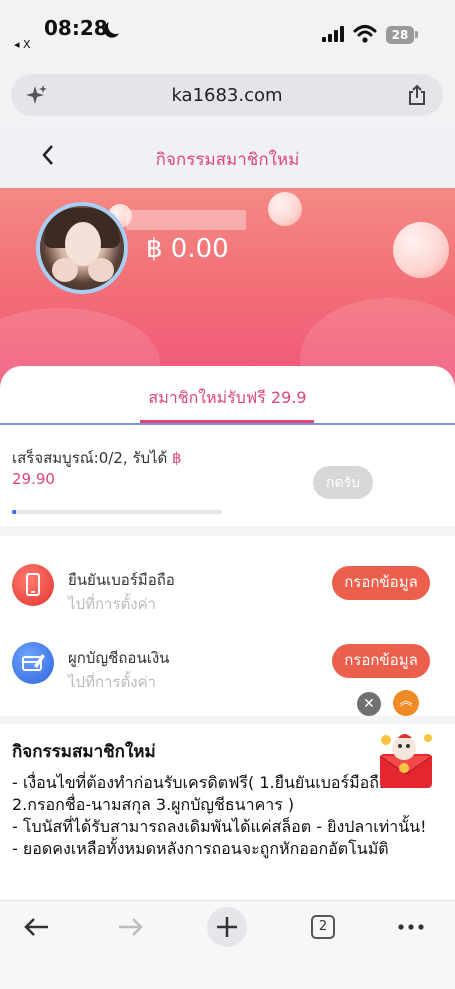 This screenshot has height=989, width=455. I want to click on progress-bar, so click(117, 512).